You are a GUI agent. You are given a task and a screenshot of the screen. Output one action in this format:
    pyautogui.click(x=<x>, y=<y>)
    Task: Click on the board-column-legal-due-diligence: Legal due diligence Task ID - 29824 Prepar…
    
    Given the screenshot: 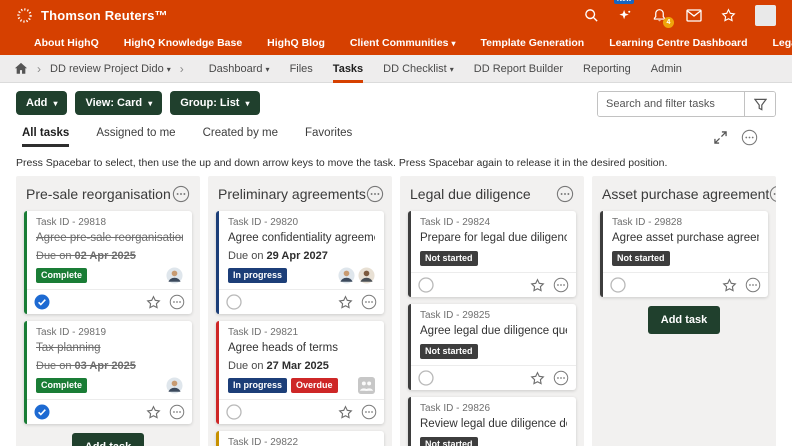 What is the action you would take?
    pyautogui.click(x=492, y=311)
    